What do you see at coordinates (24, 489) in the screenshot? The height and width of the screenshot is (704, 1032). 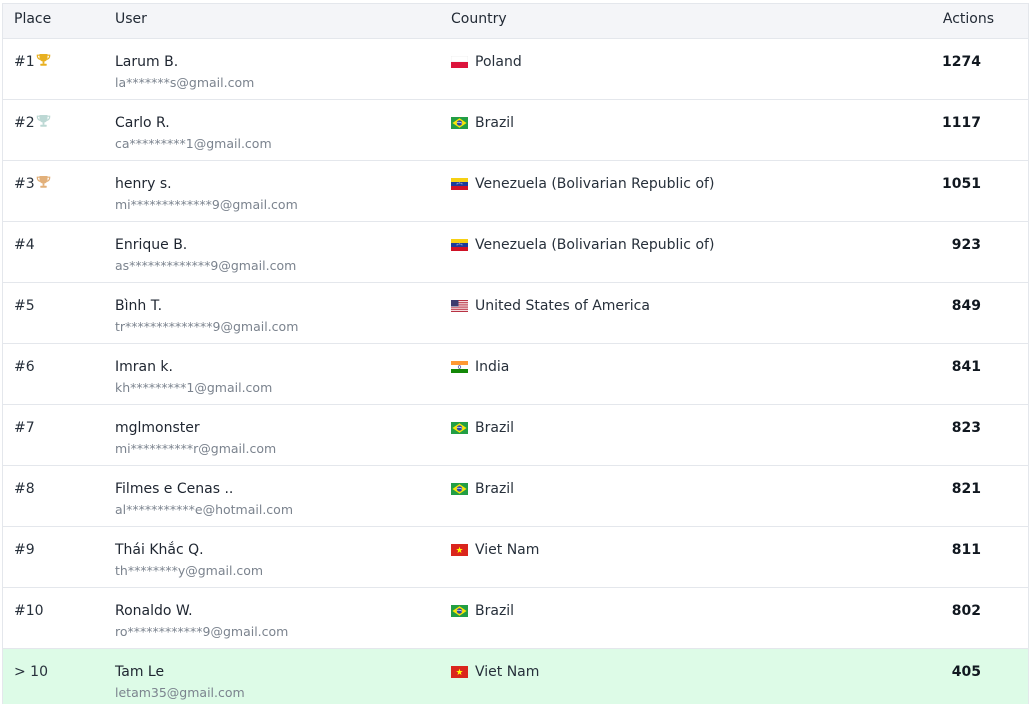 I see `place-text: #8` at bounding box center [24, 489].